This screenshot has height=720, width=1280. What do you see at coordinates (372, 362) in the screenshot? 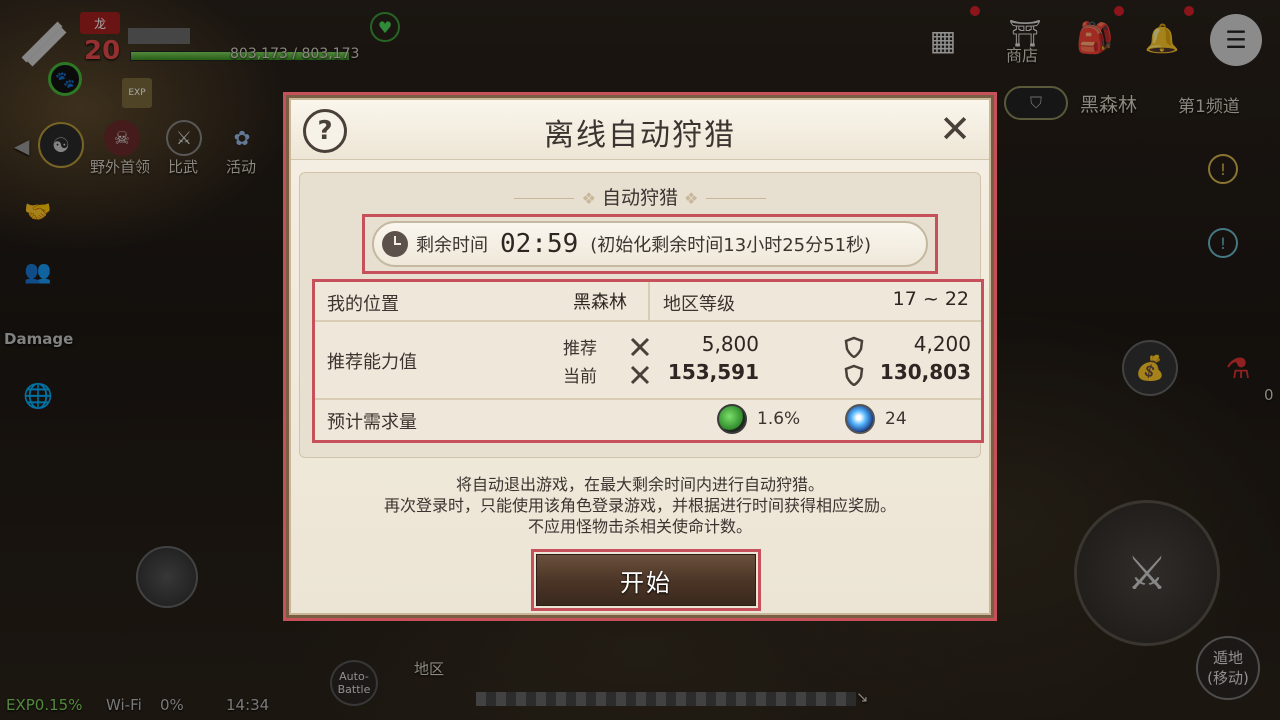
I see `power-label: 推荐能力值` at bounding box center [372, 362].